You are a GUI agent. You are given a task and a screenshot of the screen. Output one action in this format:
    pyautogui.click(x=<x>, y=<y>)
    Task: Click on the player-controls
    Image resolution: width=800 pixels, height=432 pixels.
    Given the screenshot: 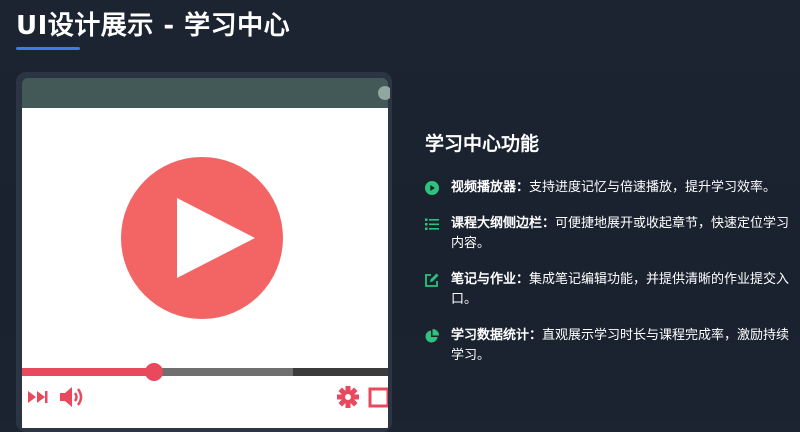 What is the action you would take?
    pyautogui.click(x=205, y=395)
    